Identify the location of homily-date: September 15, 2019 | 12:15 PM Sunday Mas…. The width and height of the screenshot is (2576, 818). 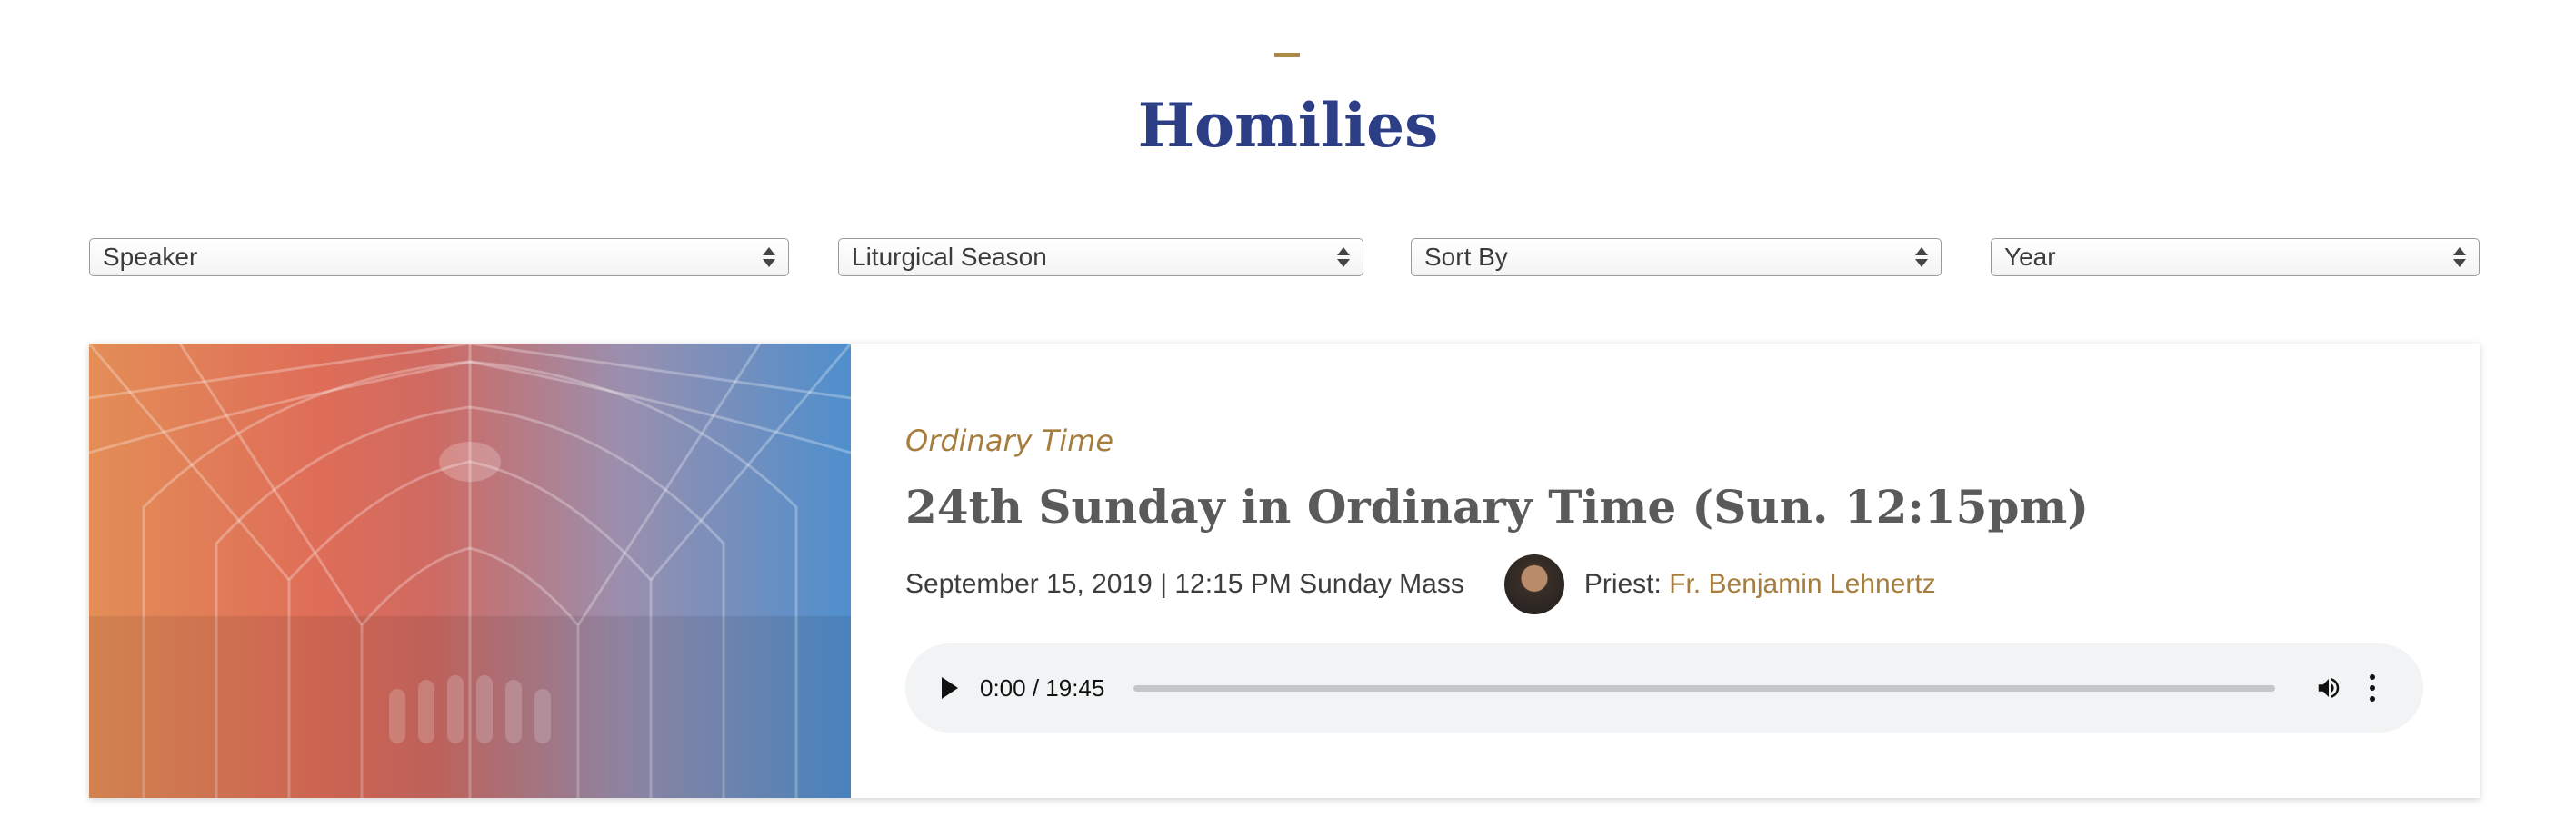
(1184, 584).